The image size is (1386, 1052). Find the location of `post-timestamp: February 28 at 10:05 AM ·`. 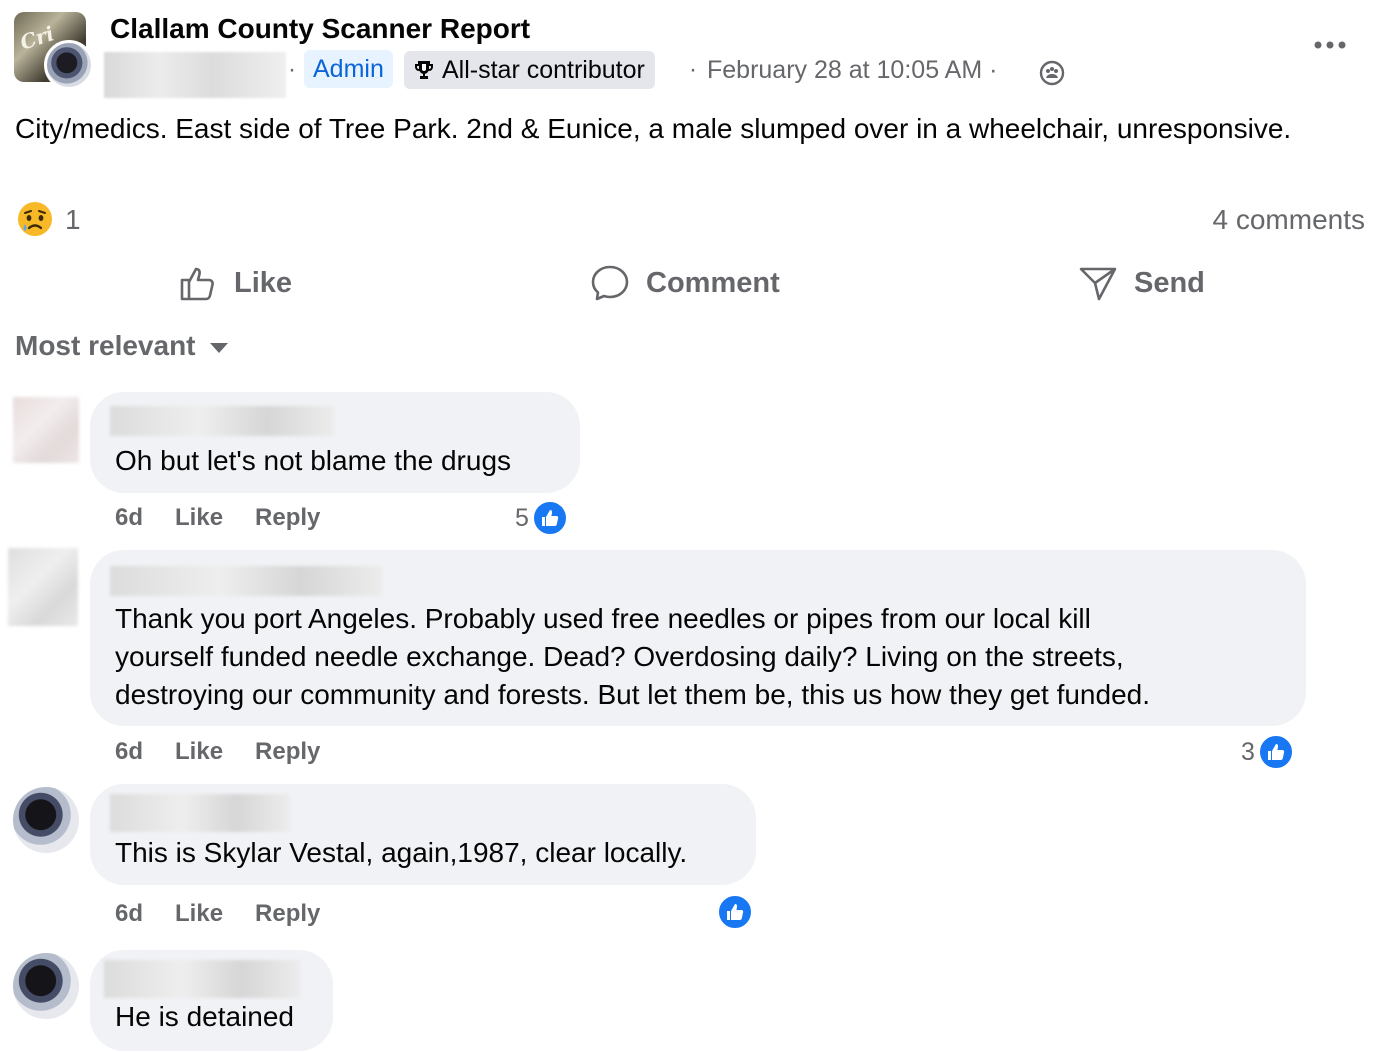

post-timestamp: February 28 at 10:05 AM · is located at coordinates (852, 70).